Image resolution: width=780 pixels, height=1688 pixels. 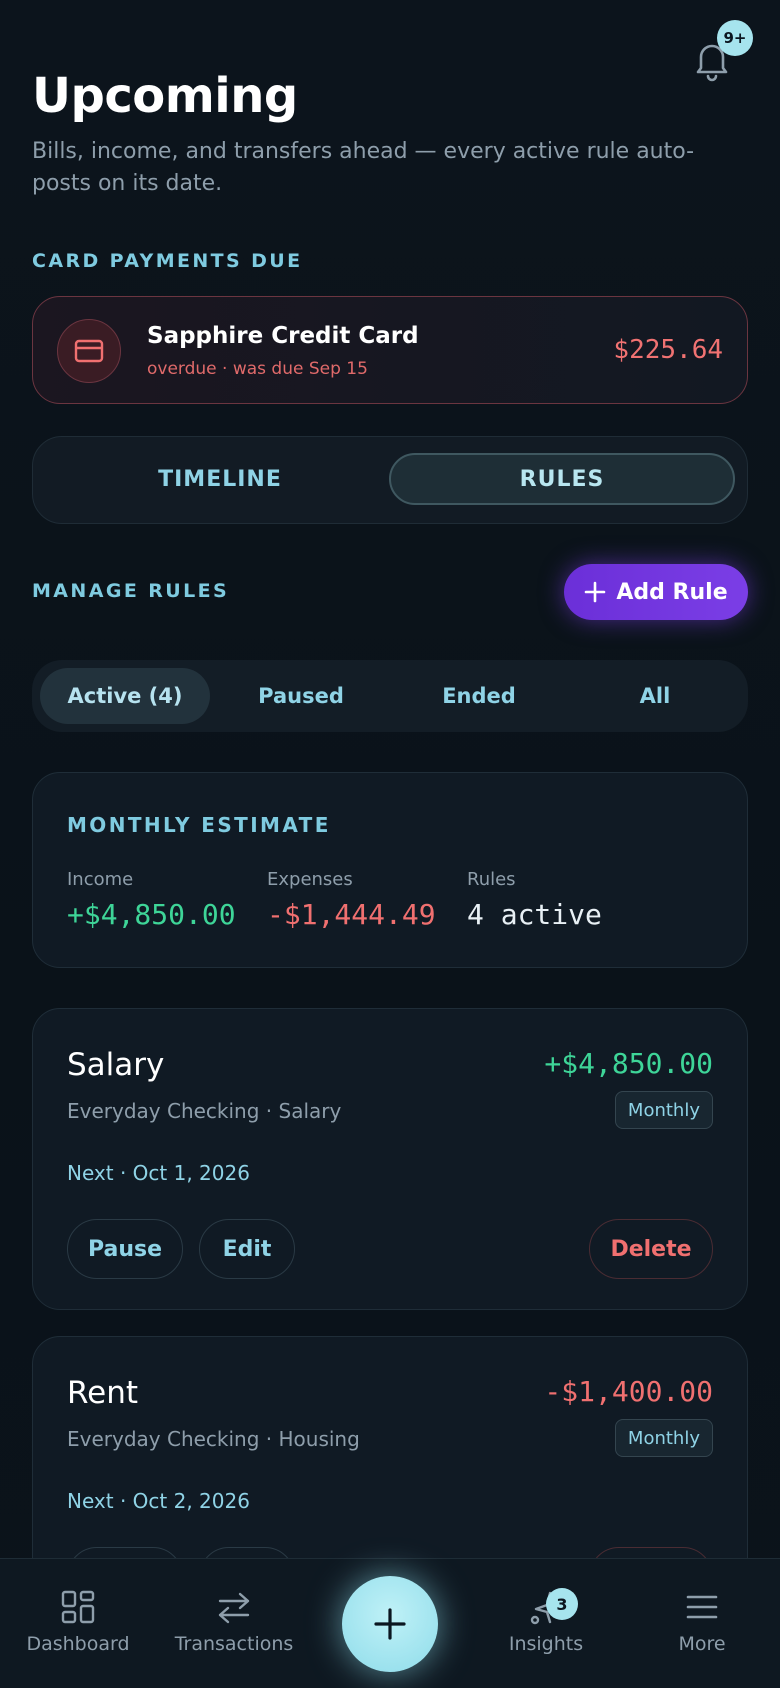 I want to click on pause-button: Pause, so click(x=125, y=1249).